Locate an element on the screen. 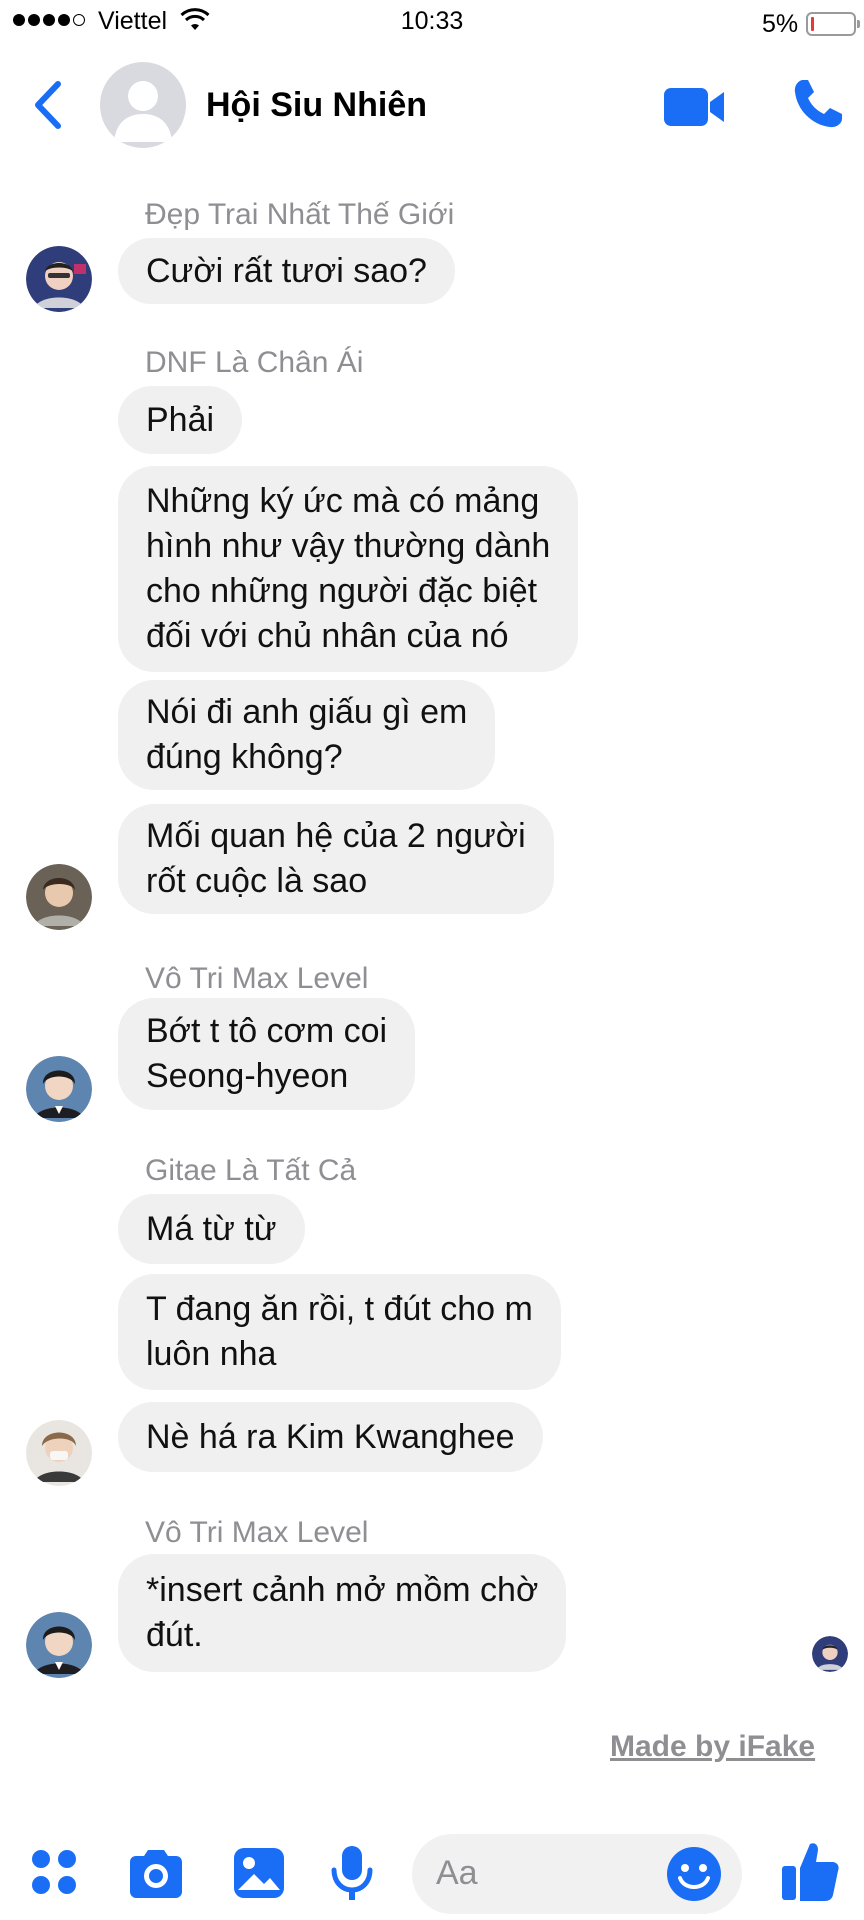 The height and width of the screenshot is (1920, 864). message-bubble: *insert cảnh mở mồm chờ đút. is located at coordinates (342, 1613).